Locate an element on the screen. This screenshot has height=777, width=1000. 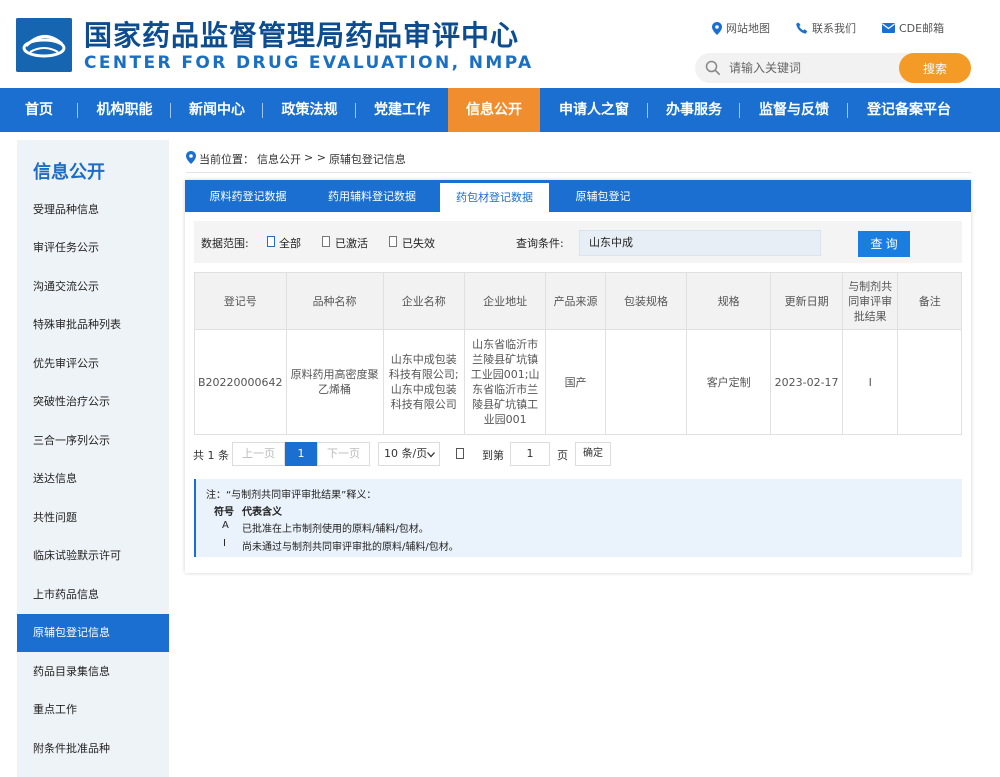
scope-all-label: 全部 is located at coordinates (290, 243).